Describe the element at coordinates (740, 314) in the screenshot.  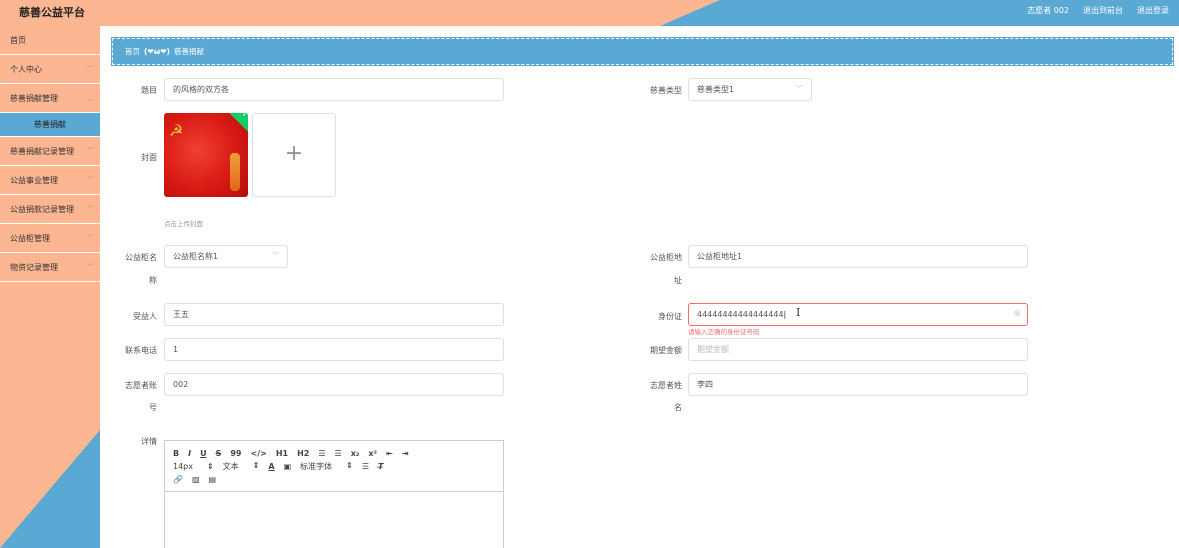
I see `idcard-value: 44444444444444444` at that location.